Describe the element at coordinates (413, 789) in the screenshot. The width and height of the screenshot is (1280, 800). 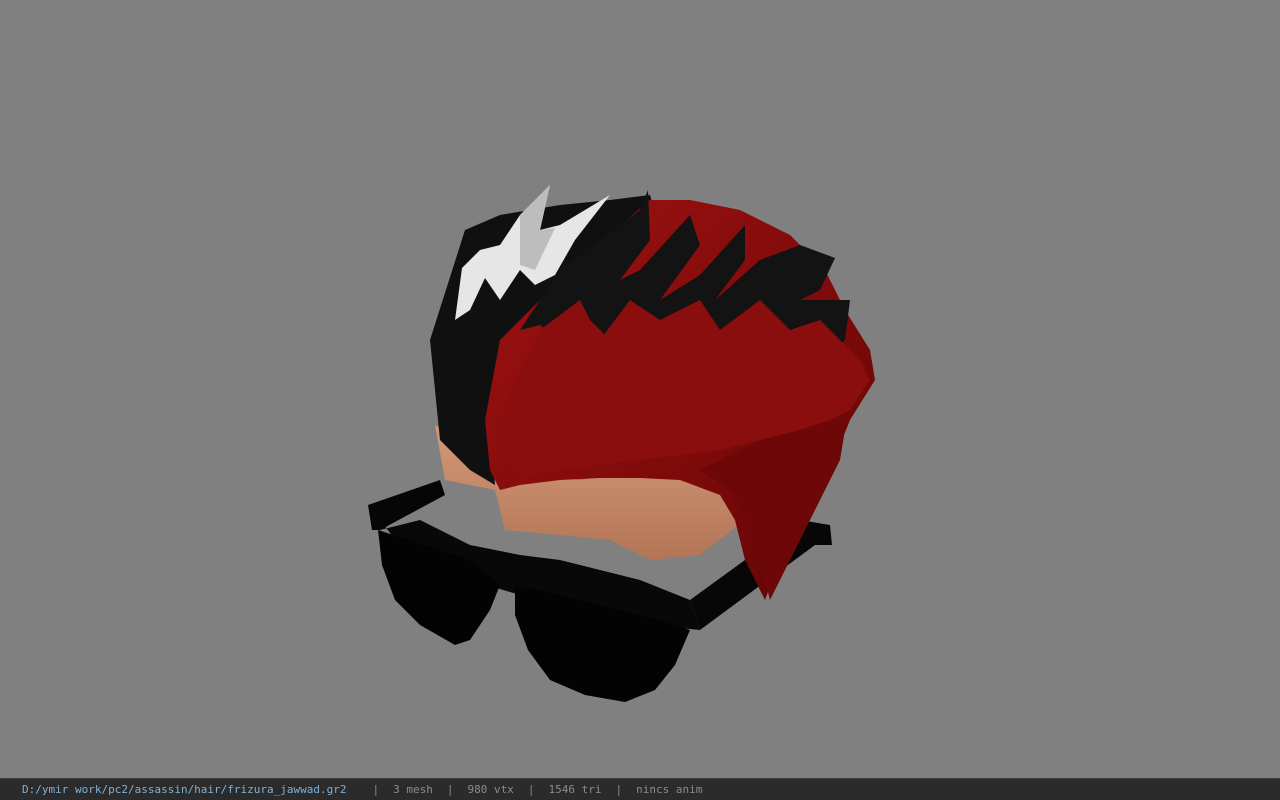
I see `mesh-count: 3 mesh` at that location.